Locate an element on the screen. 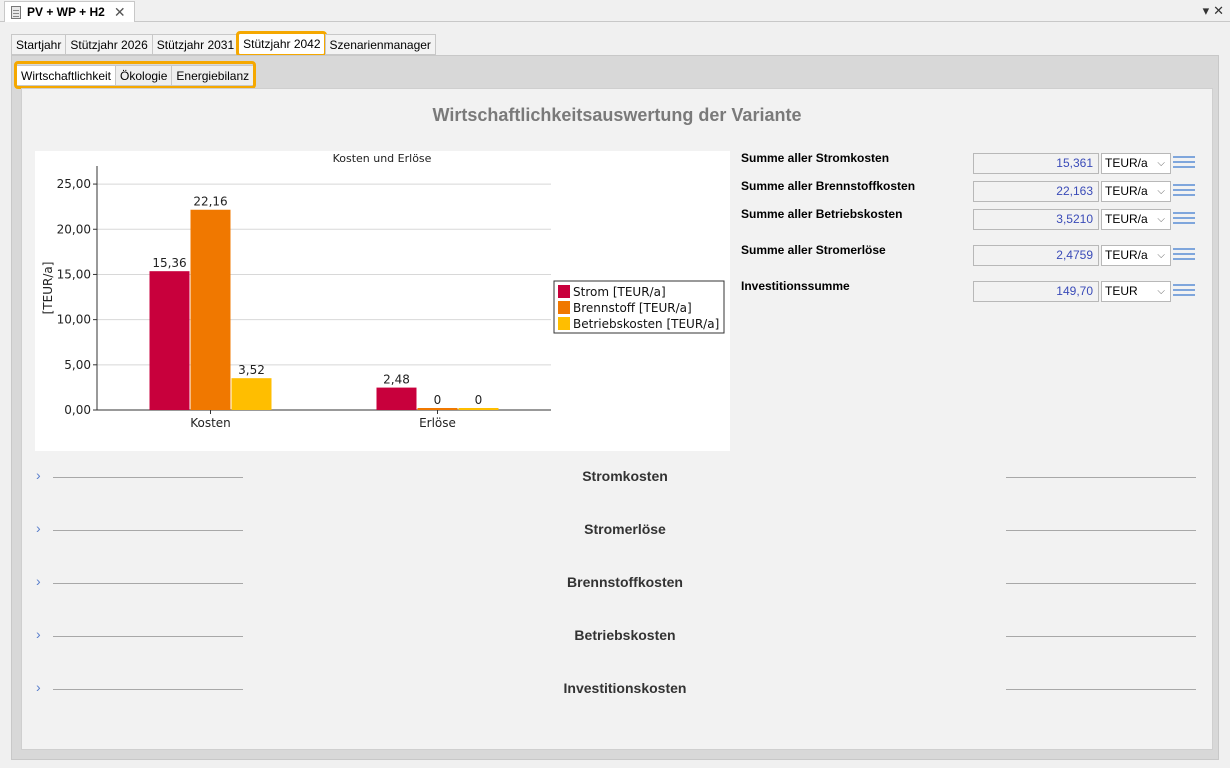  document-tabbar: PV + WP + H2 ✕ ▾ ✕ is located at coordinates (615, 11).